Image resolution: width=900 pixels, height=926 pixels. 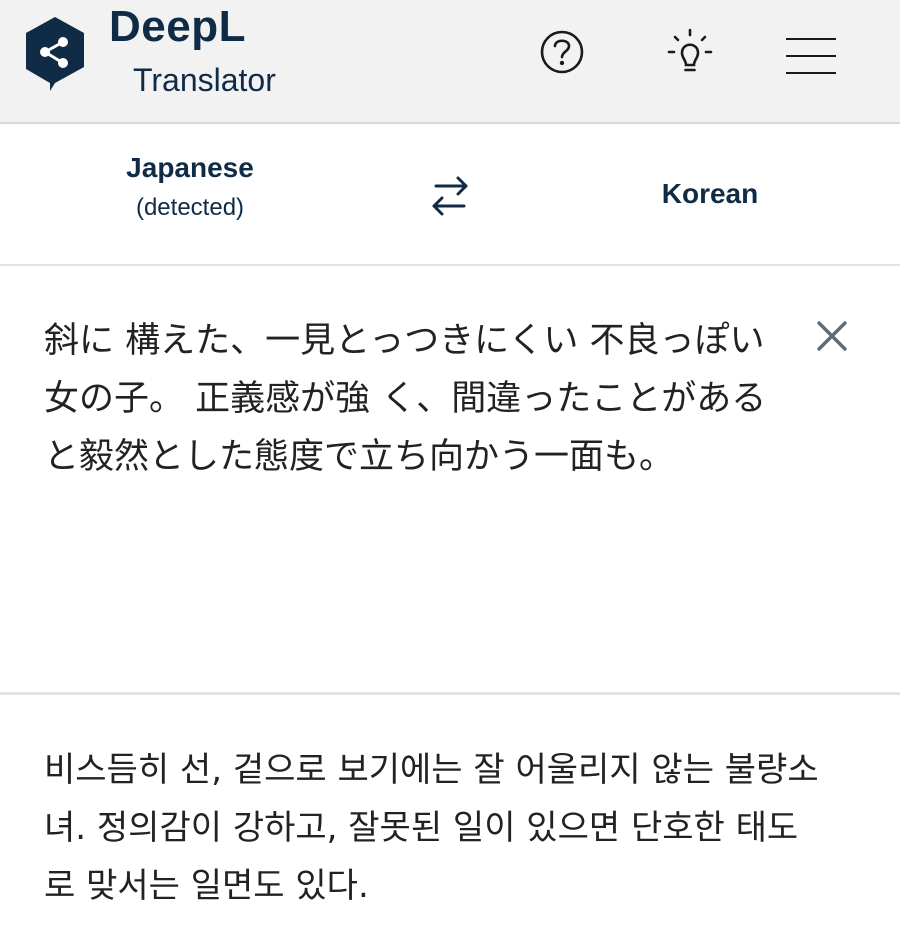 What do you see at coordinates (811, 57) in the screenshot?
I see `hamburger-menu-button` at bounding box center [811, 57].